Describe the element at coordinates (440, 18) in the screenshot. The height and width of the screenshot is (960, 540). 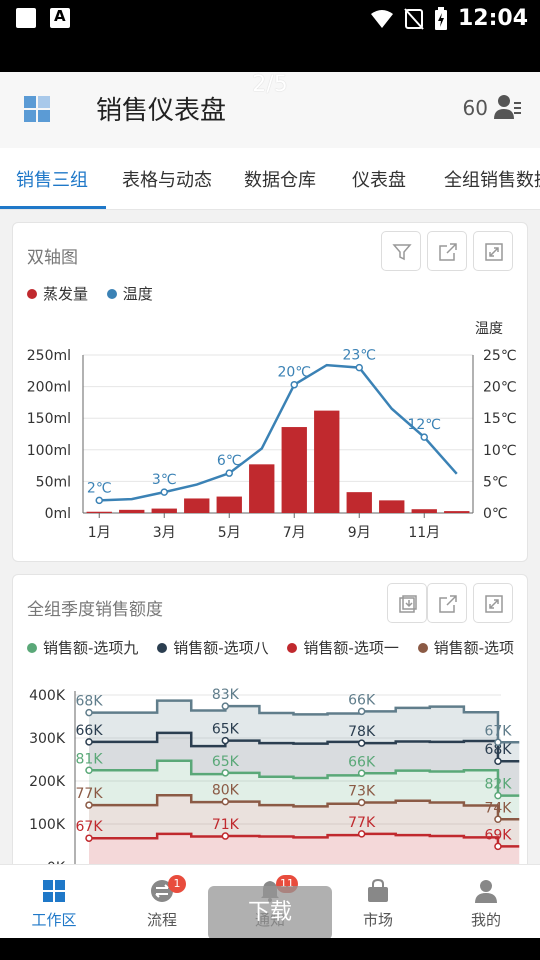
I see `battery-charging-icon` at that location.